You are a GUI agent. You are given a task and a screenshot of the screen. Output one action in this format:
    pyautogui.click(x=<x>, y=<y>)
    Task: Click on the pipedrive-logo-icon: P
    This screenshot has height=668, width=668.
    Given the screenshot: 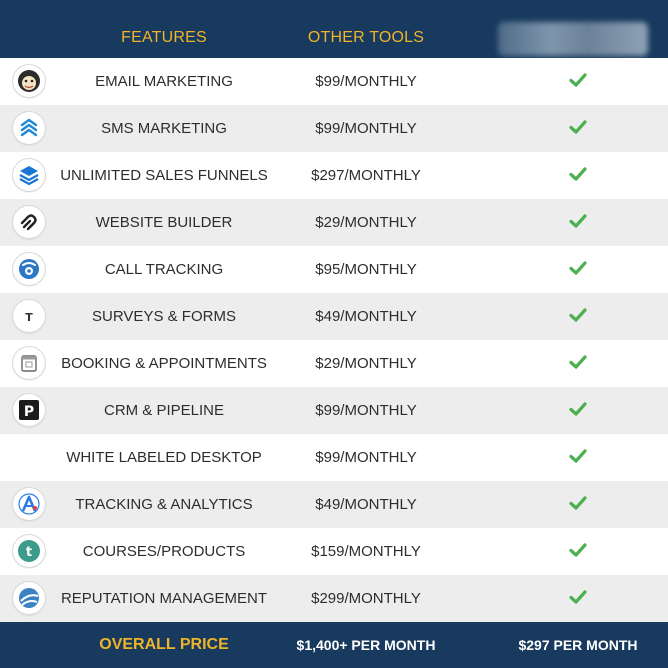 What is the action you would take?
    pyautogui.click(x=29, y=410)
    